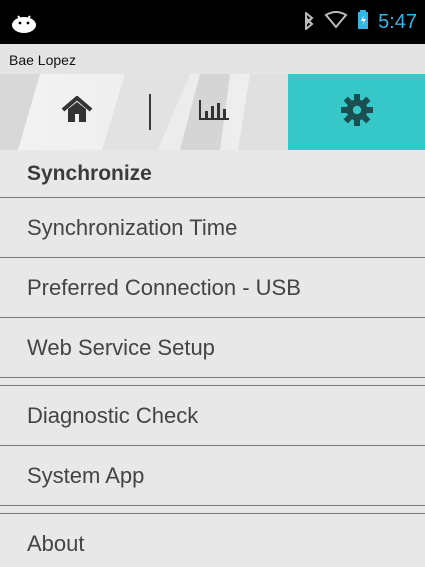 The width and height of the screenshot is (425, 567). I want to click on tab-settings, so click(356, 112).